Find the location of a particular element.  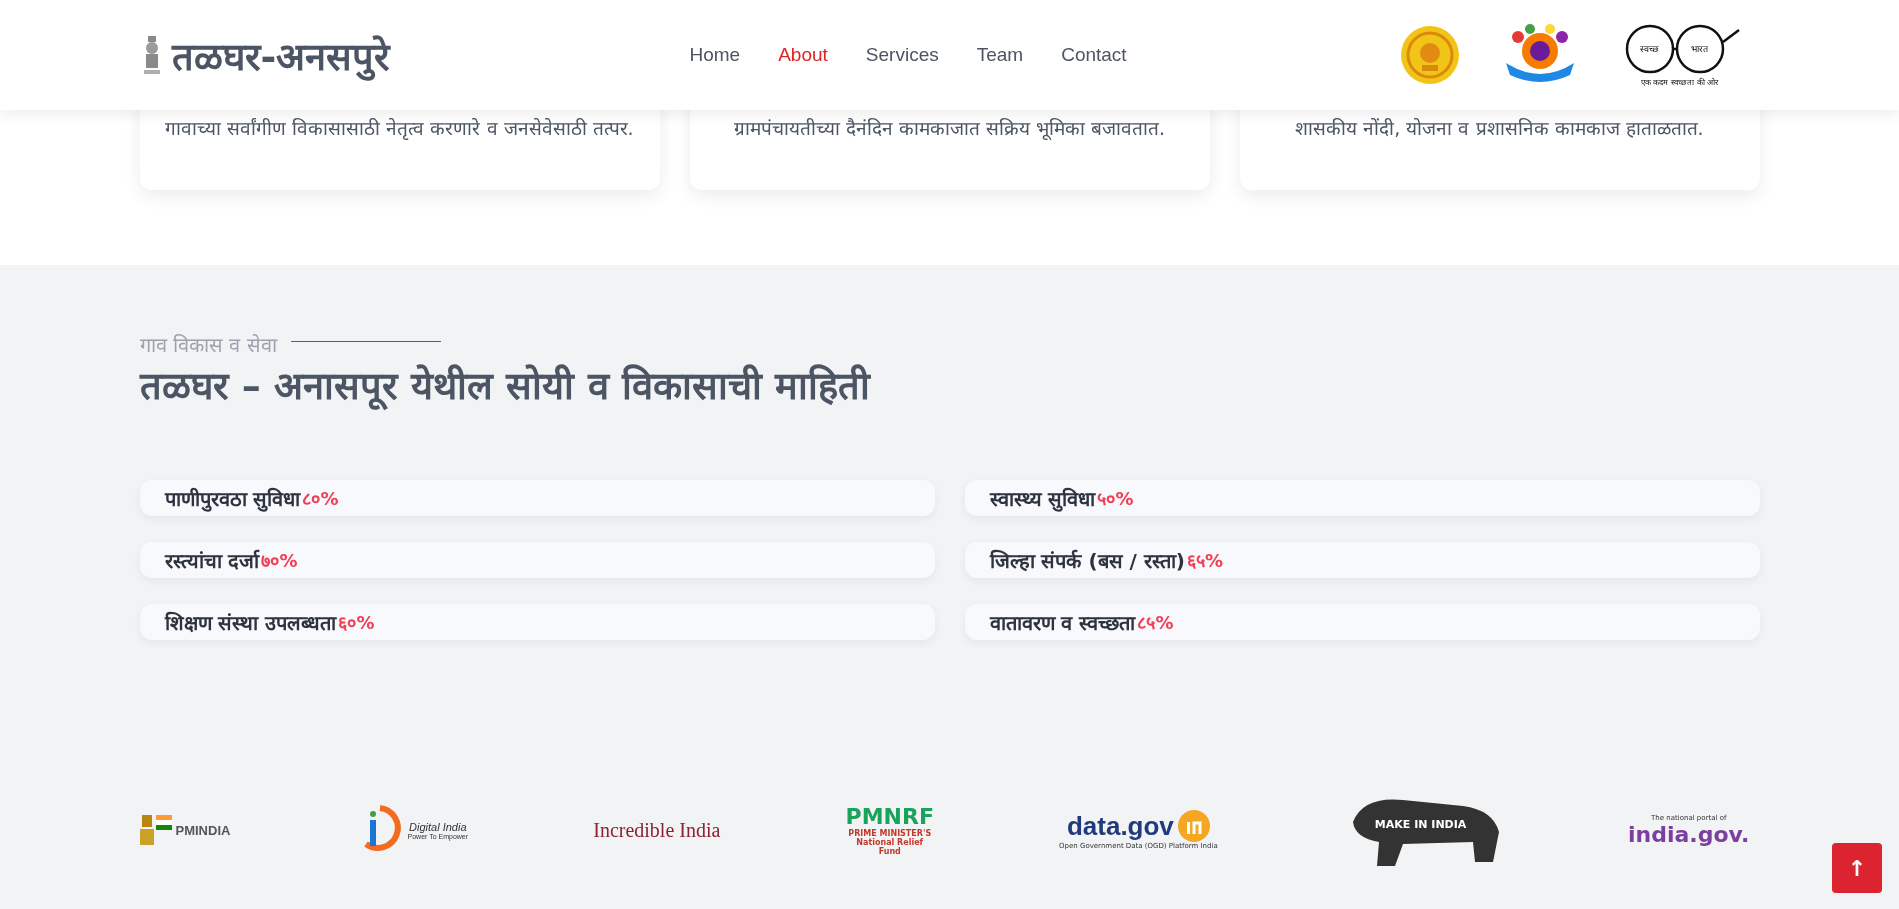

in-circle-icon is located at coordinates (1193, 826).